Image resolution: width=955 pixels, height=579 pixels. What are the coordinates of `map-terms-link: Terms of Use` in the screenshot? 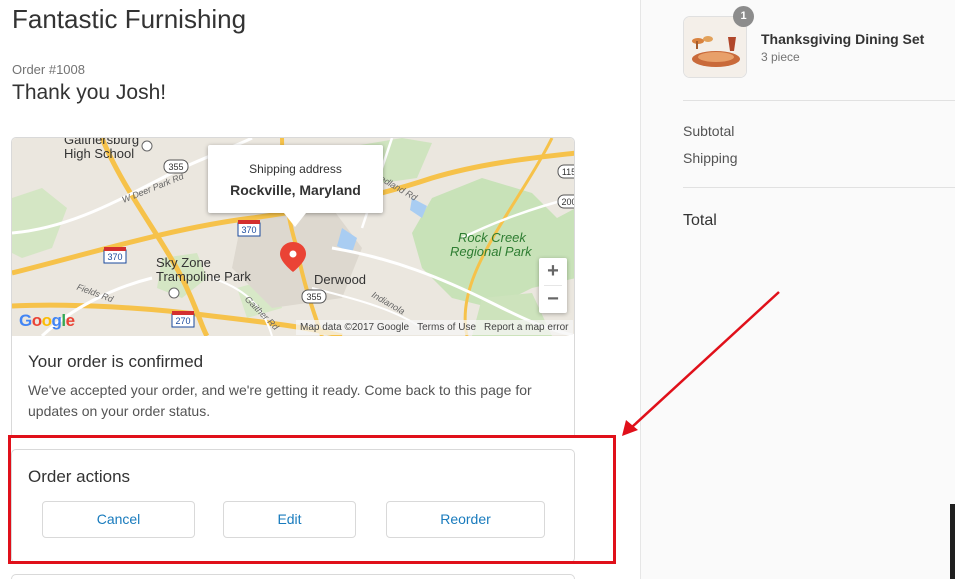 It's located at (446, 327).